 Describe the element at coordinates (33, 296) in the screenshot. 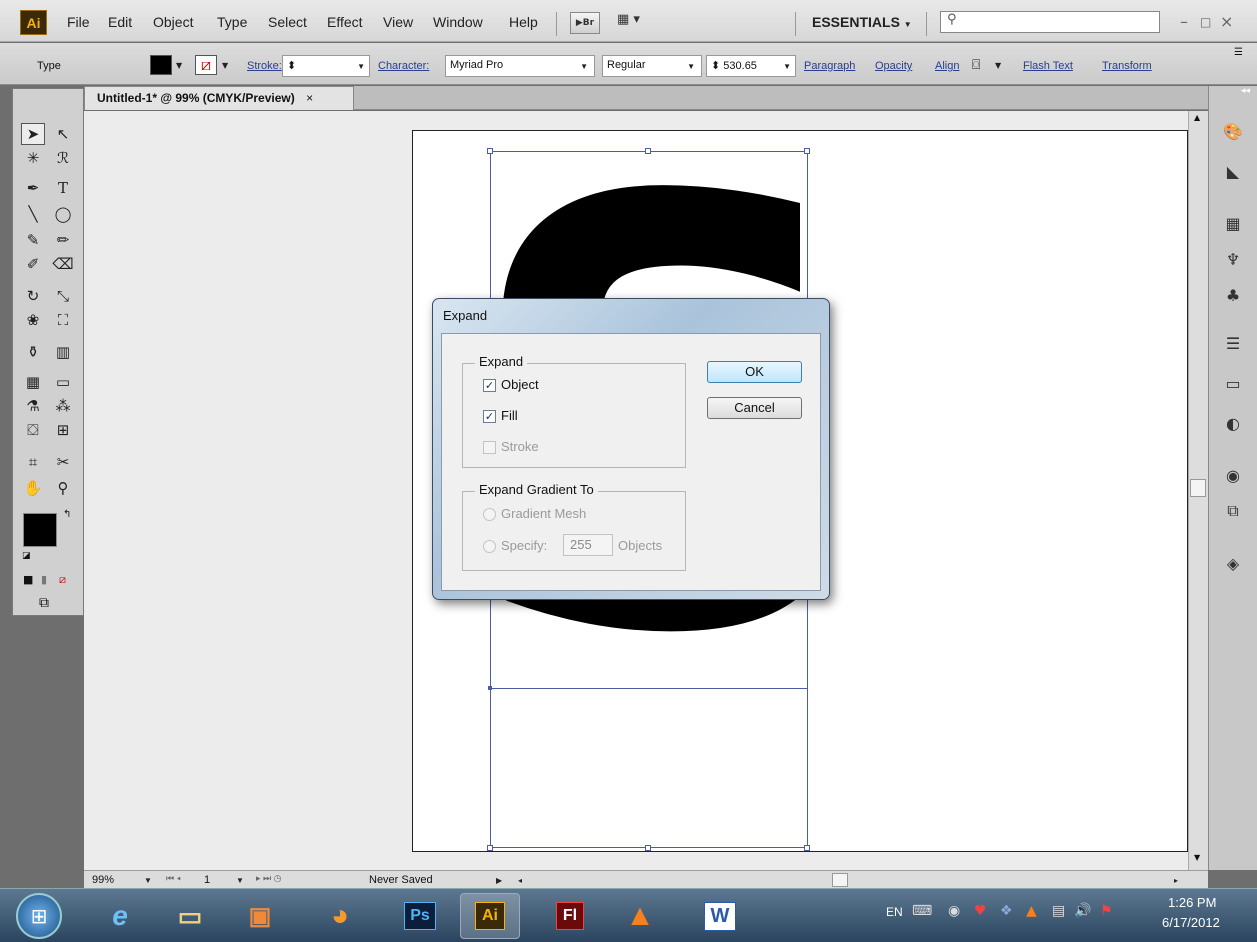

I see `rotate-tool-icon: ↻` at that location.